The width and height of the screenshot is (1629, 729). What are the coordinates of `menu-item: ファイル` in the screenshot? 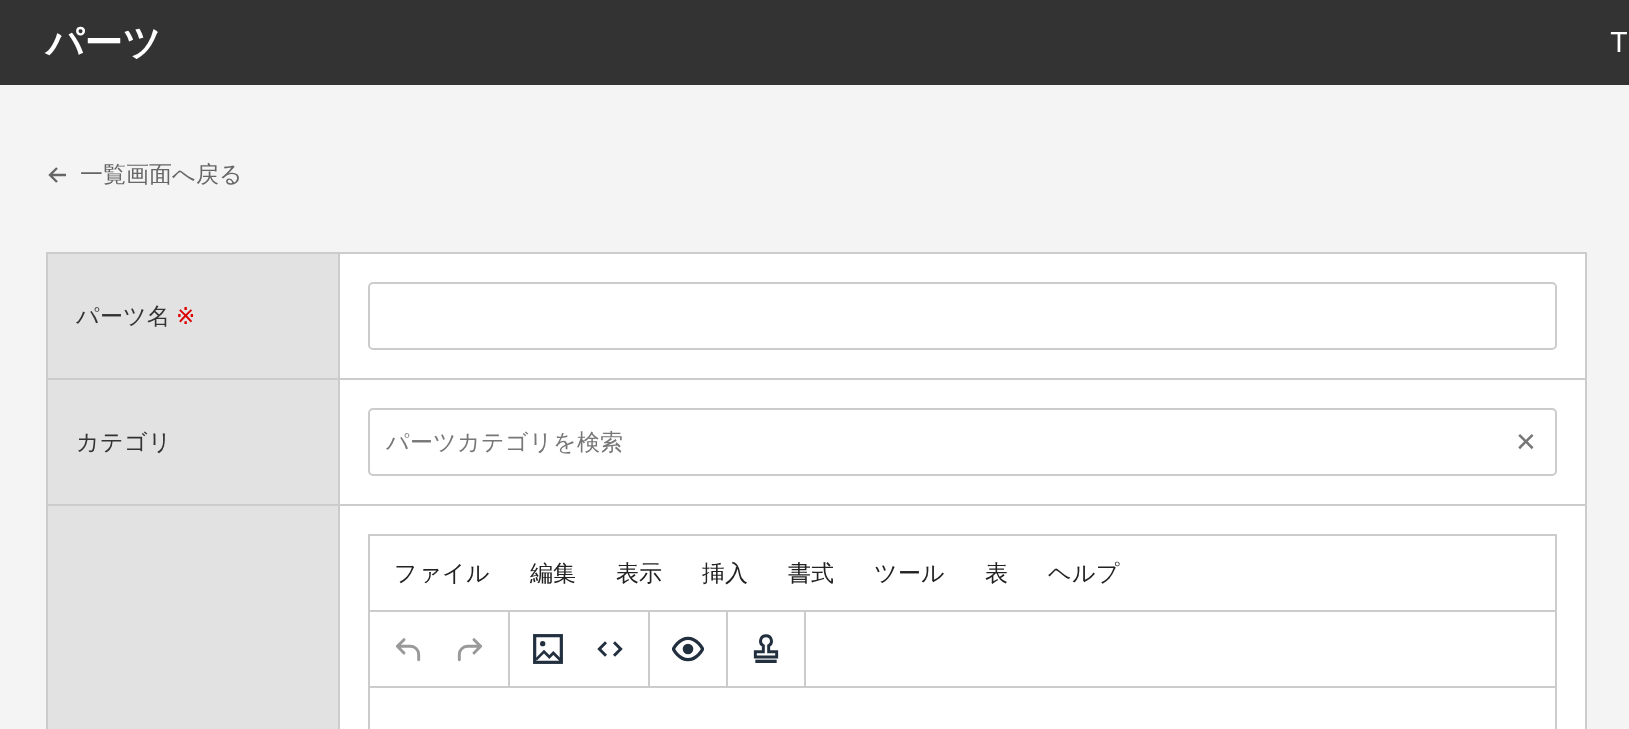 It's located at (442, 573).